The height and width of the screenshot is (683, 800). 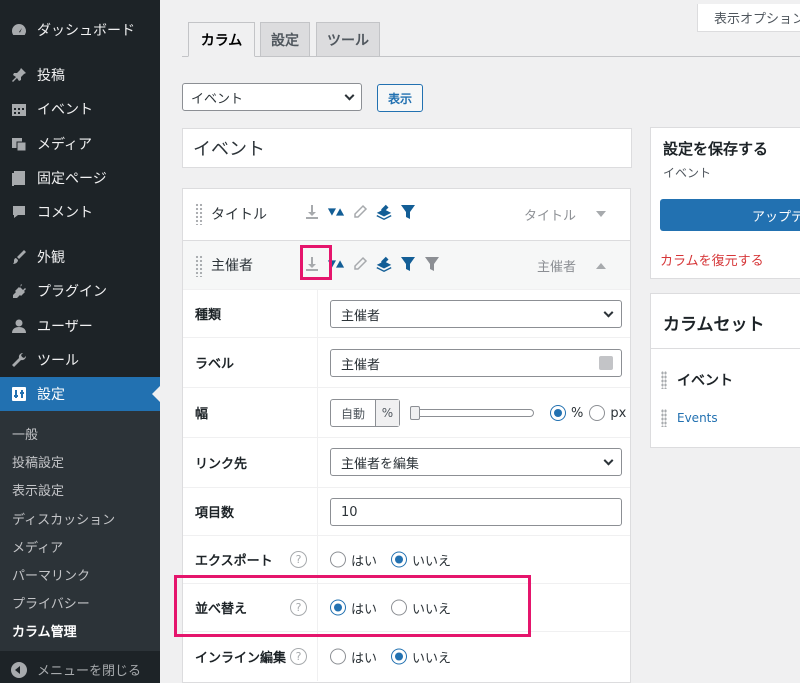 What do you see at coordinates (476, 462) in the screenshot?
I see `link-select: 主催者を編集` at bounding box center [476, 462].